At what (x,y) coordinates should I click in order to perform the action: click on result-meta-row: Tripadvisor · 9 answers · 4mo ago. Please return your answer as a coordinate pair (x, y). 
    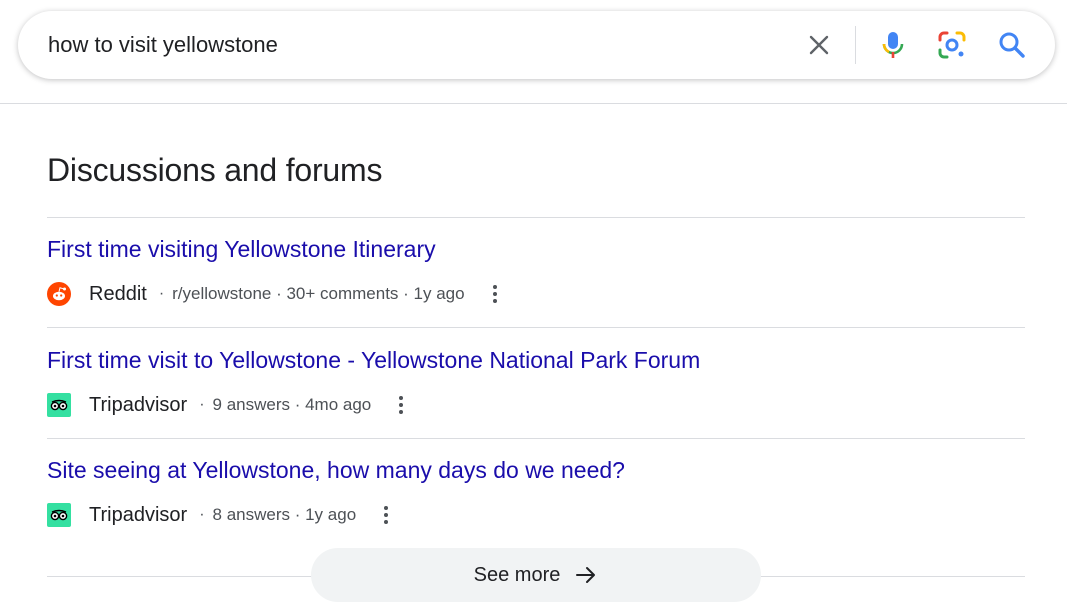
    Looking at the image, I should click on (230, 405).